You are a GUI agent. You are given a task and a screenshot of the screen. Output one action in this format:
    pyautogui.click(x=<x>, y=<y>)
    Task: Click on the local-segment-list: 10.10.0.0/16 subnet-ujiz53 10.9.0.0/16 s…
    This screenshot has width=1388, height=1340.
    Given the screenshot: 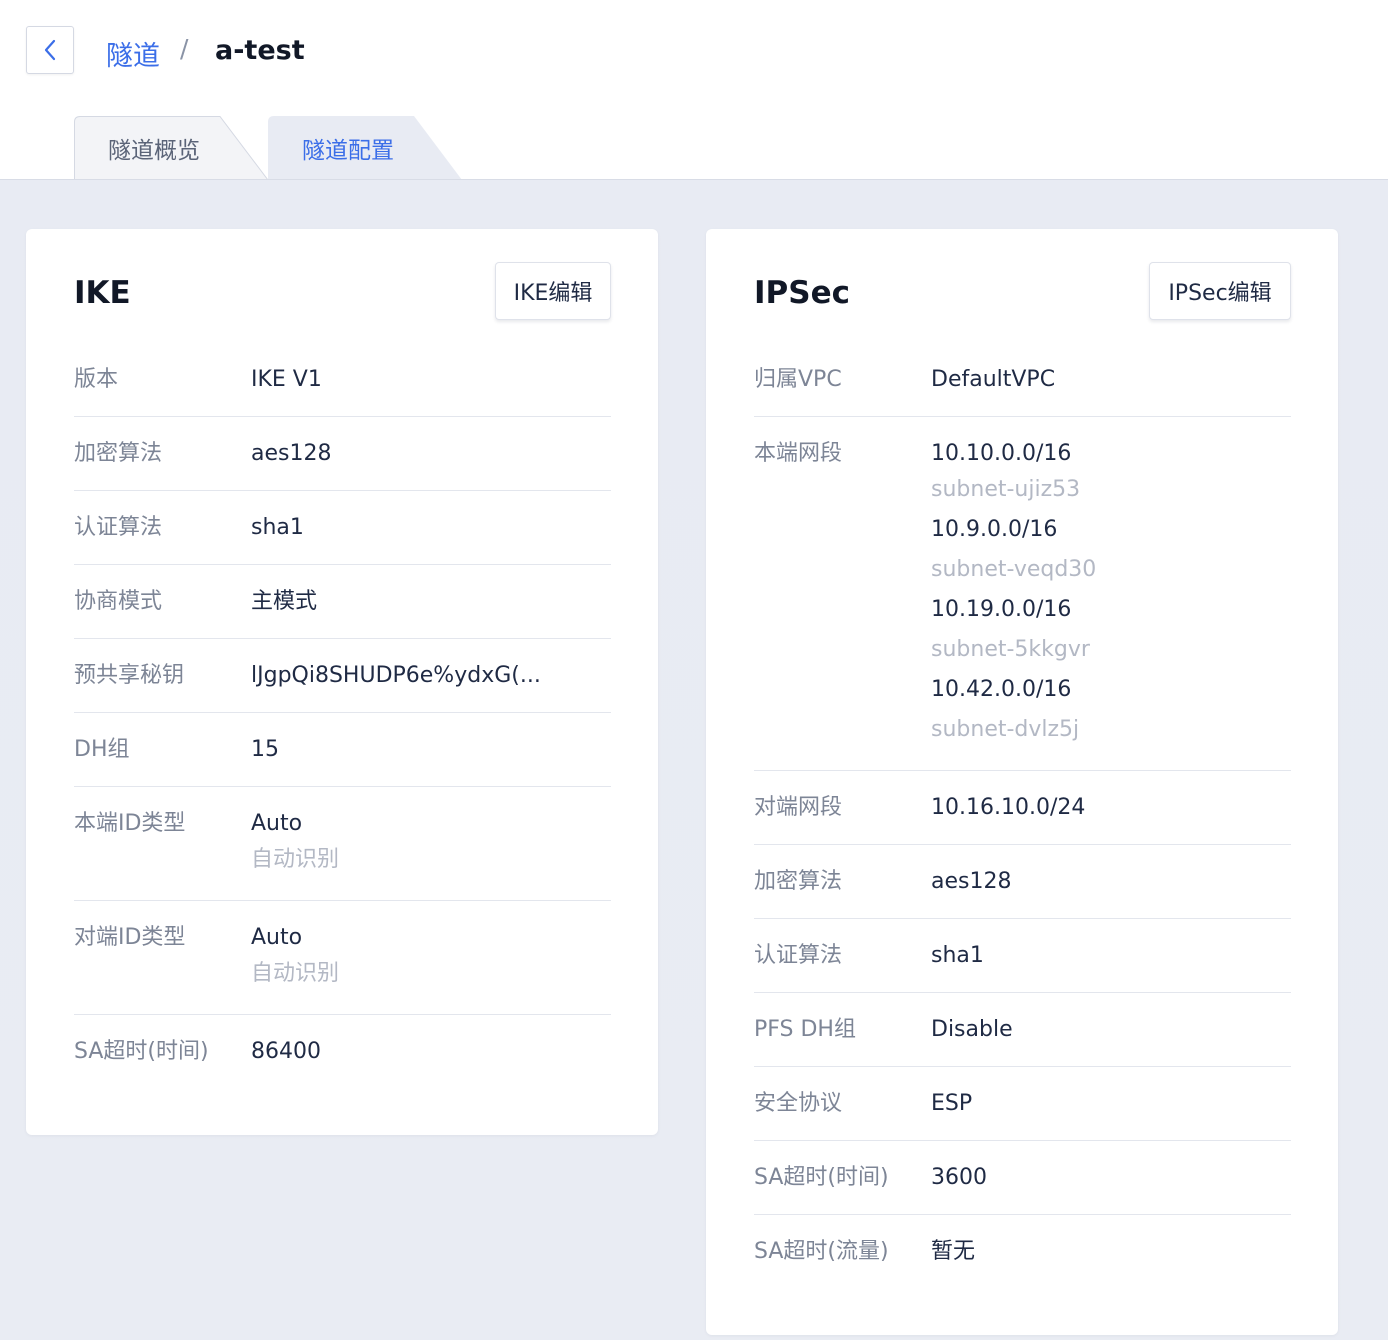 What is the action you would take?
    pyautogui.click(x=1013, y=594)
    